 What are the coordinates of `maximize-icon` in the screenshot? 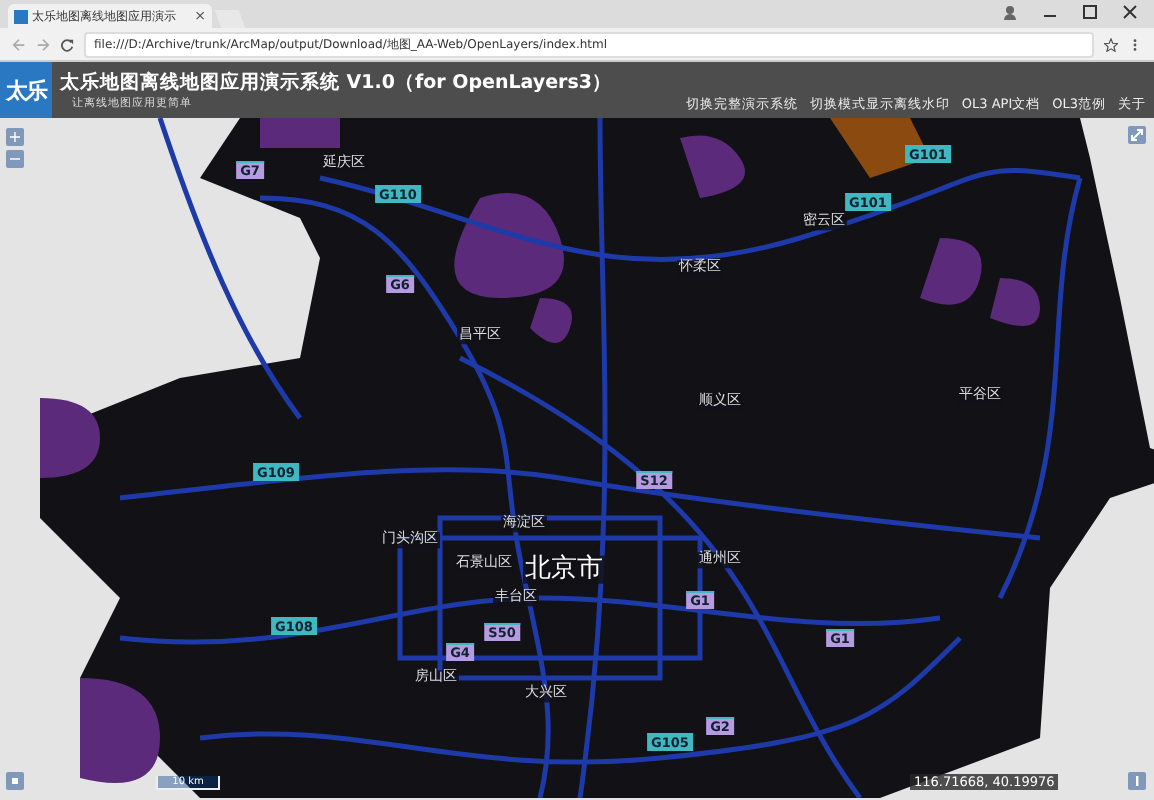 It's located at (1090, 12).